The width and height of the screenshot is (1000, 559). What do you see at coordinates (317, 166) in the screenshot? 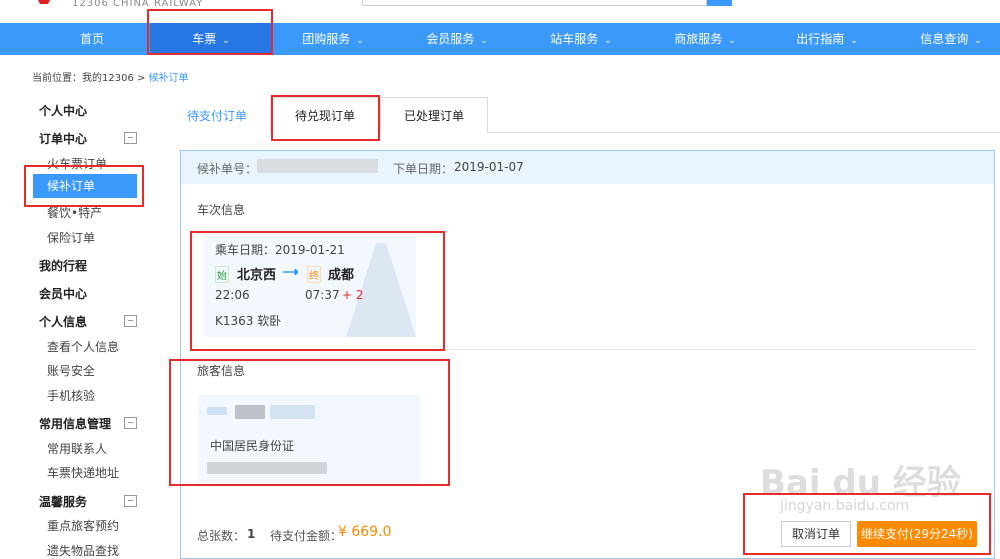
I see `order-no-value` at bounding box center [317, 166].